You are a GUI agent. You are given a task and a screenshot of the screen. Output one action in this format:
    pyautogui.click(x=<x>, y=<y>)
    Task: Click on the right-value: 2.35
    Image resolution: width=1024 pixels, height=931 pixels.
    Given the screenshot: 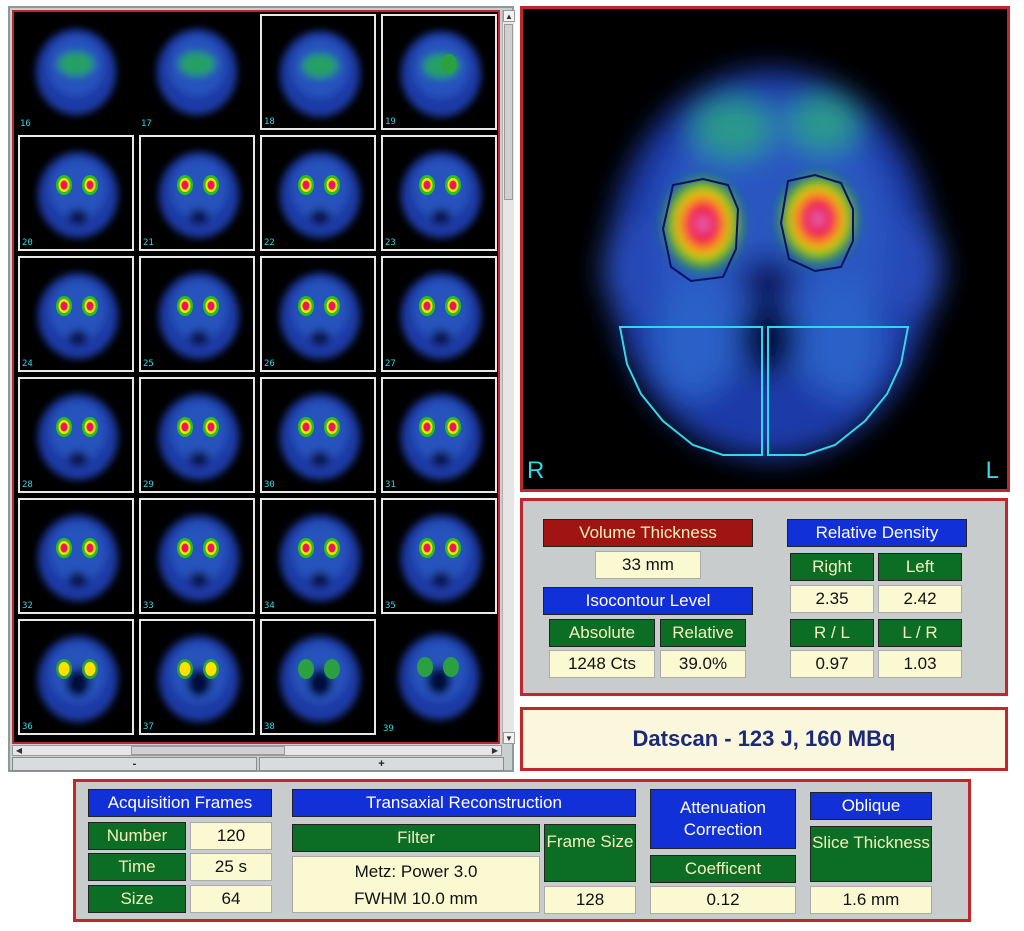 What is the action you would take?
    pyautogui.click(x=832, y=599)
    